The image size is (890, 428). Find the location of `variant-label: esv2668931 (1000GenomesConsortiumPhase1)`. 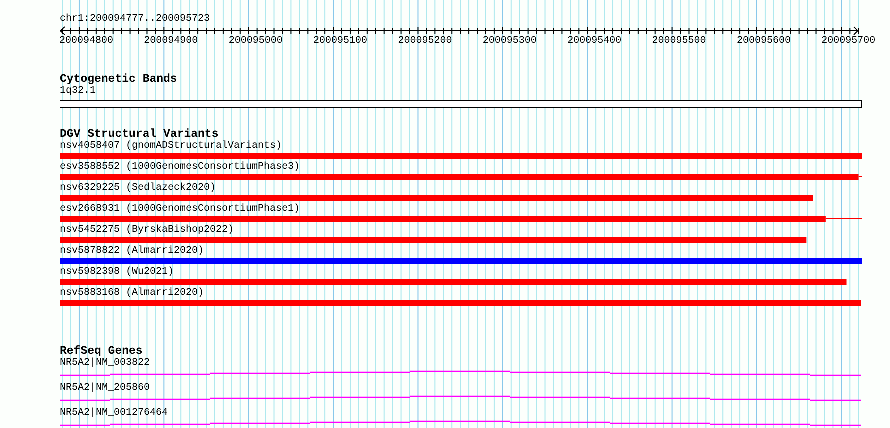

variant-label: esv2668931 (1000GenomesConsortiumPhase1) is located at coordinates (180, 210).